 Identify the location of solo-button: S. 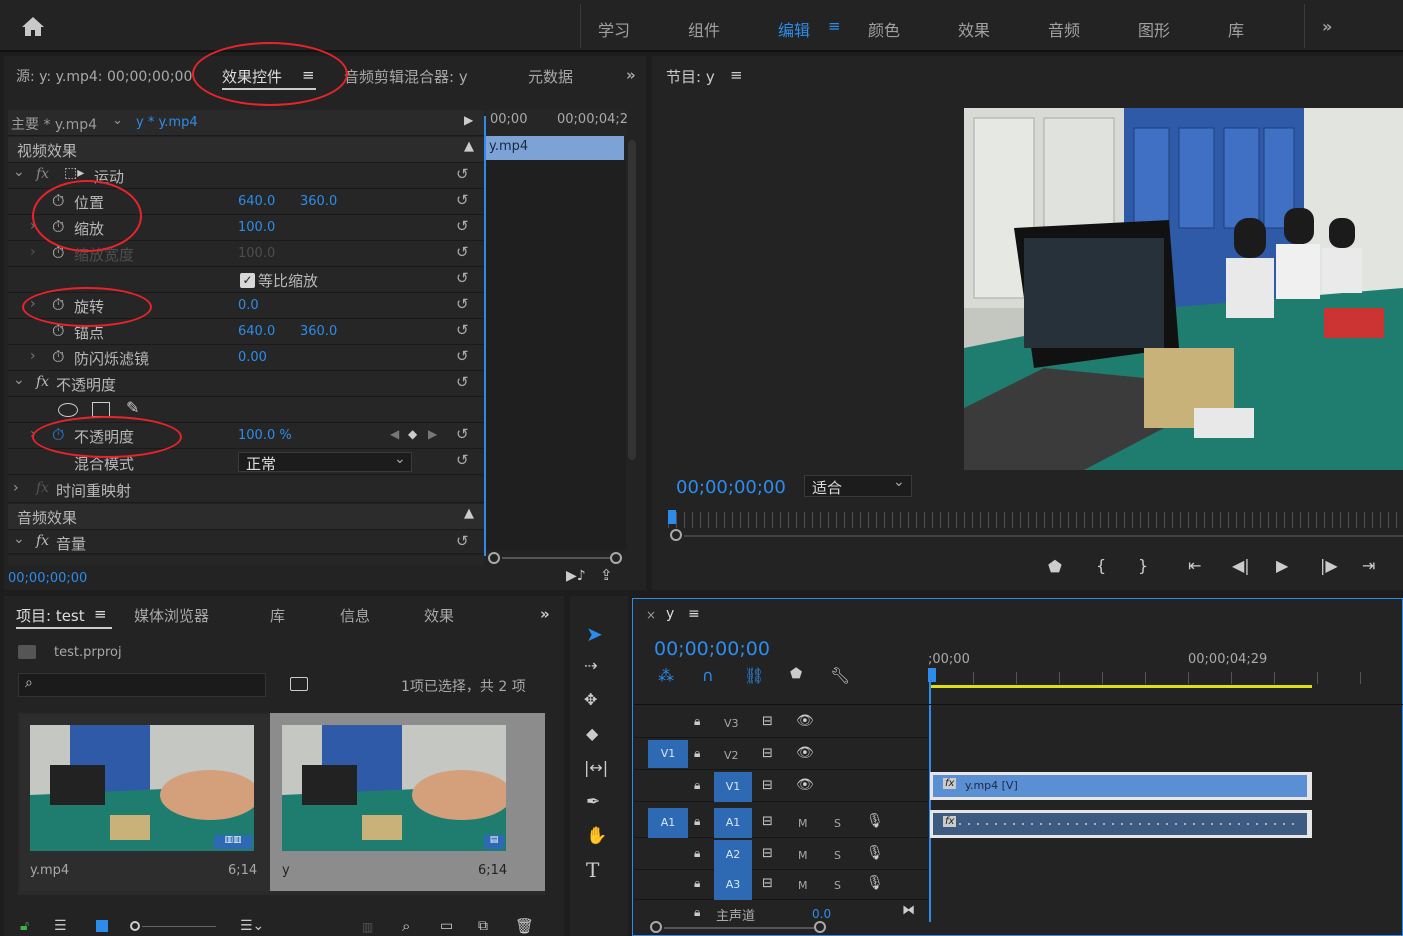
(837, 885).